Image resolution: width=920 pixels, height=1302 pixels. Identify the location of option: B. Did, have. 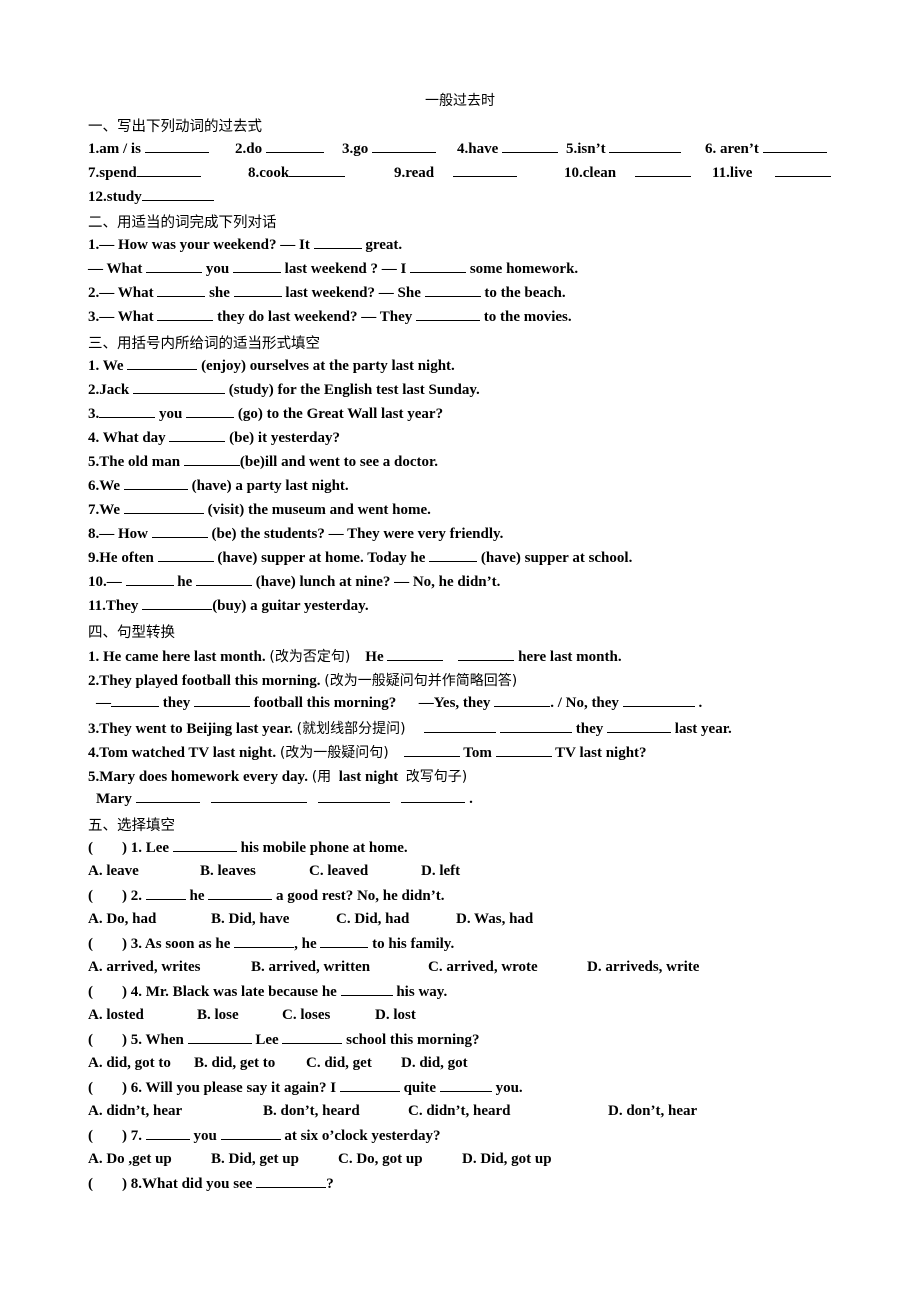
(250, 919).